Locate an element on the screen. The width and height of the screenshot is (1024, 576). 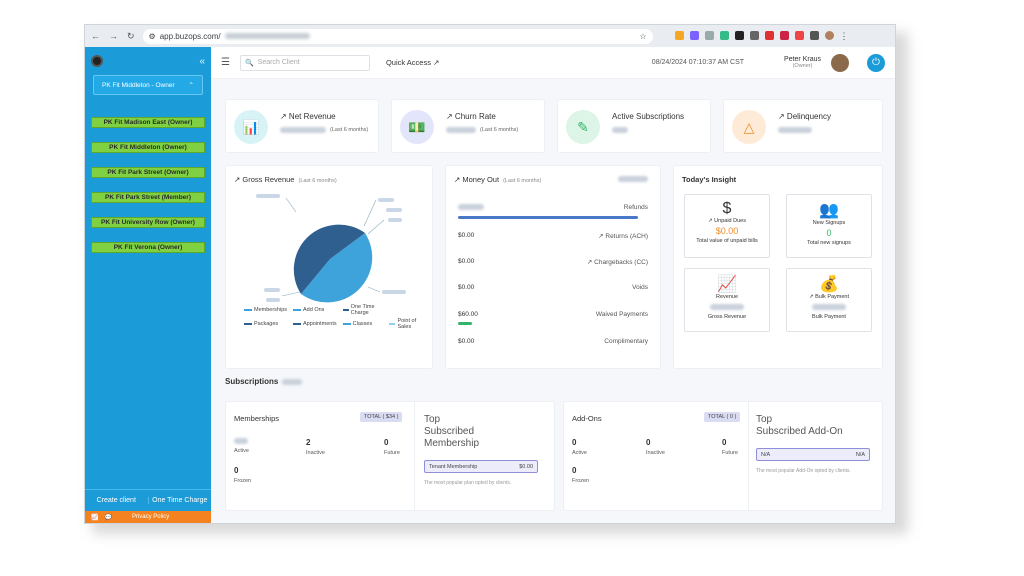
collapse-sidebar-icon: « is located at coordinates (202, 61).